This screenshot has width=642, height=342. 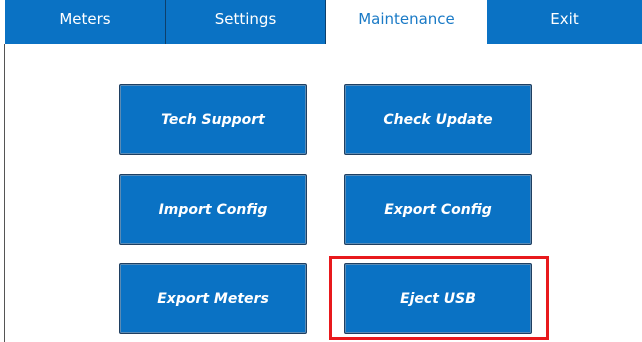 I want to click on tab-exit: Exit, so click(x=564, y=22).